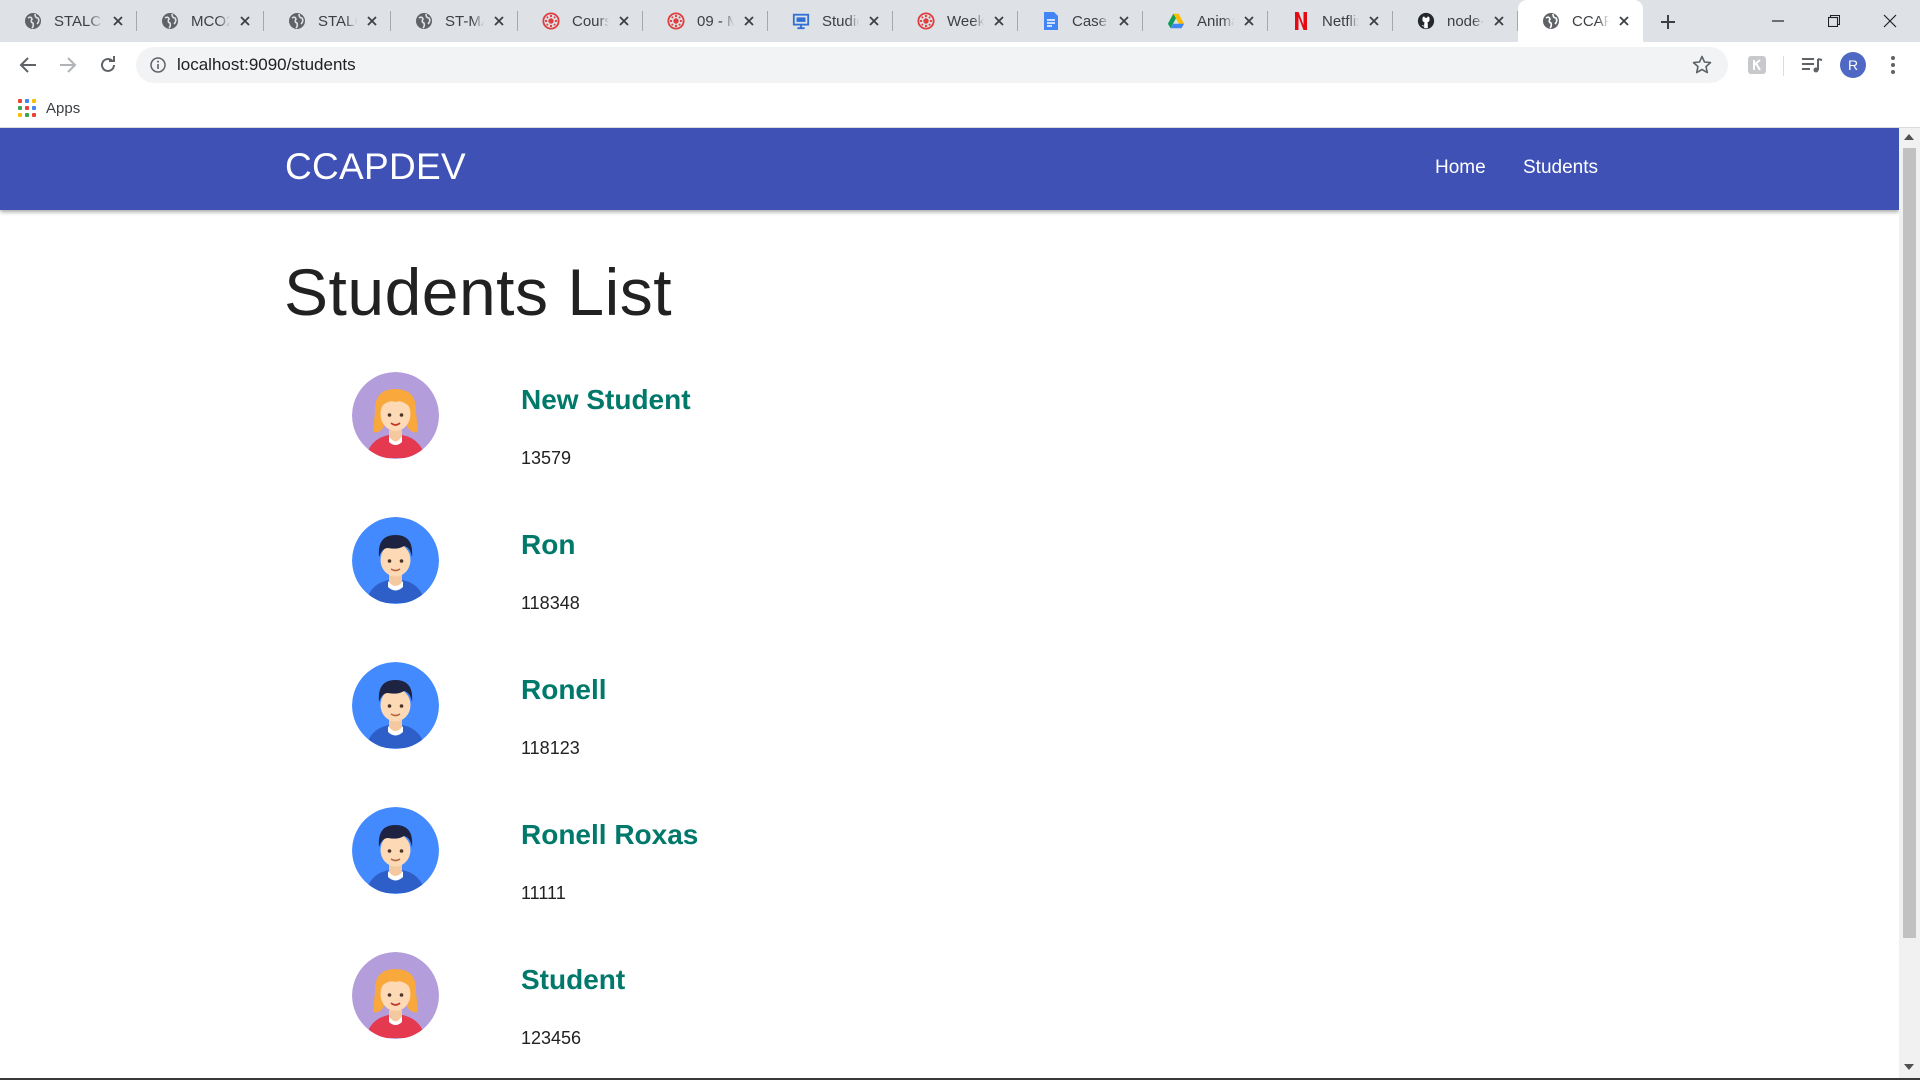 The height and width of the screenshot is (1080, 1920). I want to click on browser-tab-active: CCAPDEV, so click(1580, 21).